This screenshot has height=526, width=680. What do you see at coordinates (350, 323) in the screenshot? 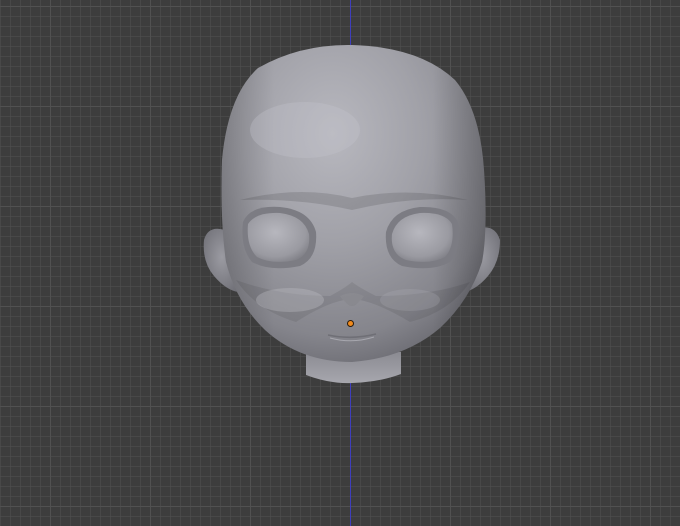
I see `object-origin-dot` at bounding box center [350, 323].